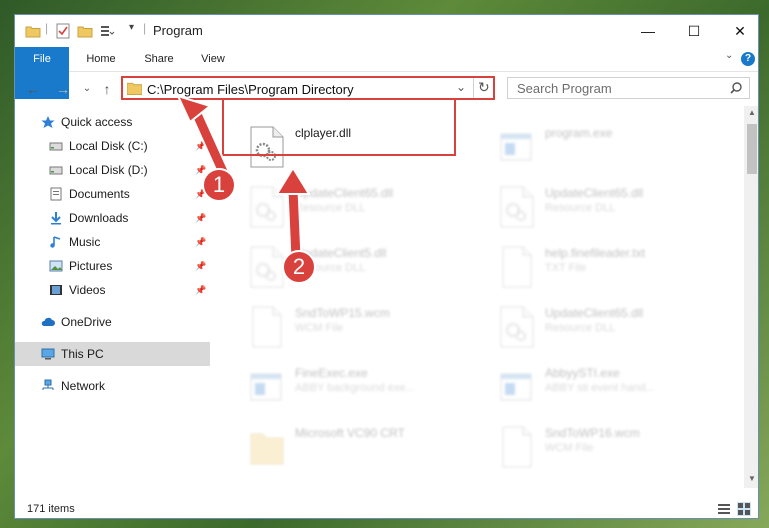 The height and width of the screenshot is (528, 769). Describe the element at coordinates (331, 373) in the screenshot. I see `file-name: FineExec.exe` at that location.